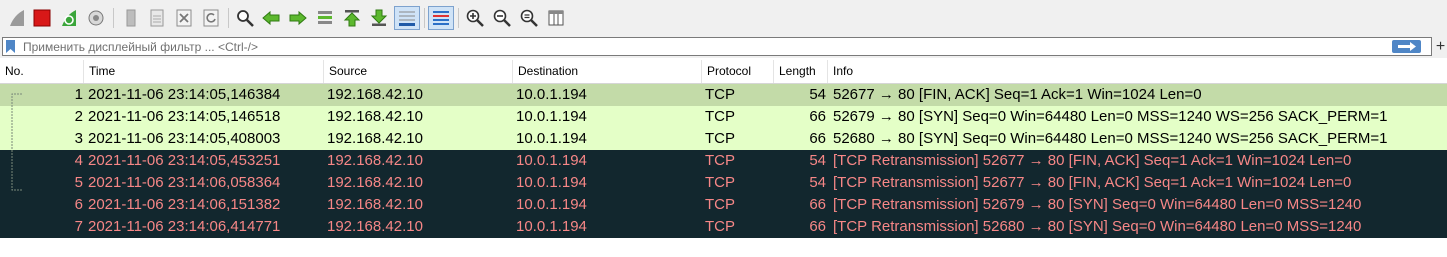  What do you see at coordinates (132, 18) in the screenshot?
I see `open-file-icon` at bounding box center [132, 18].